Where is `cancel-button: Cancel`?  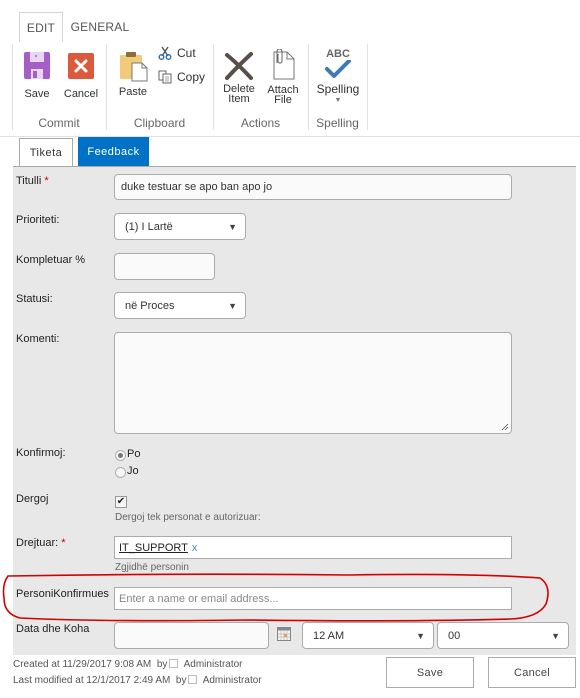
cancel-button: Cancel is located at coordinates (532, 672).